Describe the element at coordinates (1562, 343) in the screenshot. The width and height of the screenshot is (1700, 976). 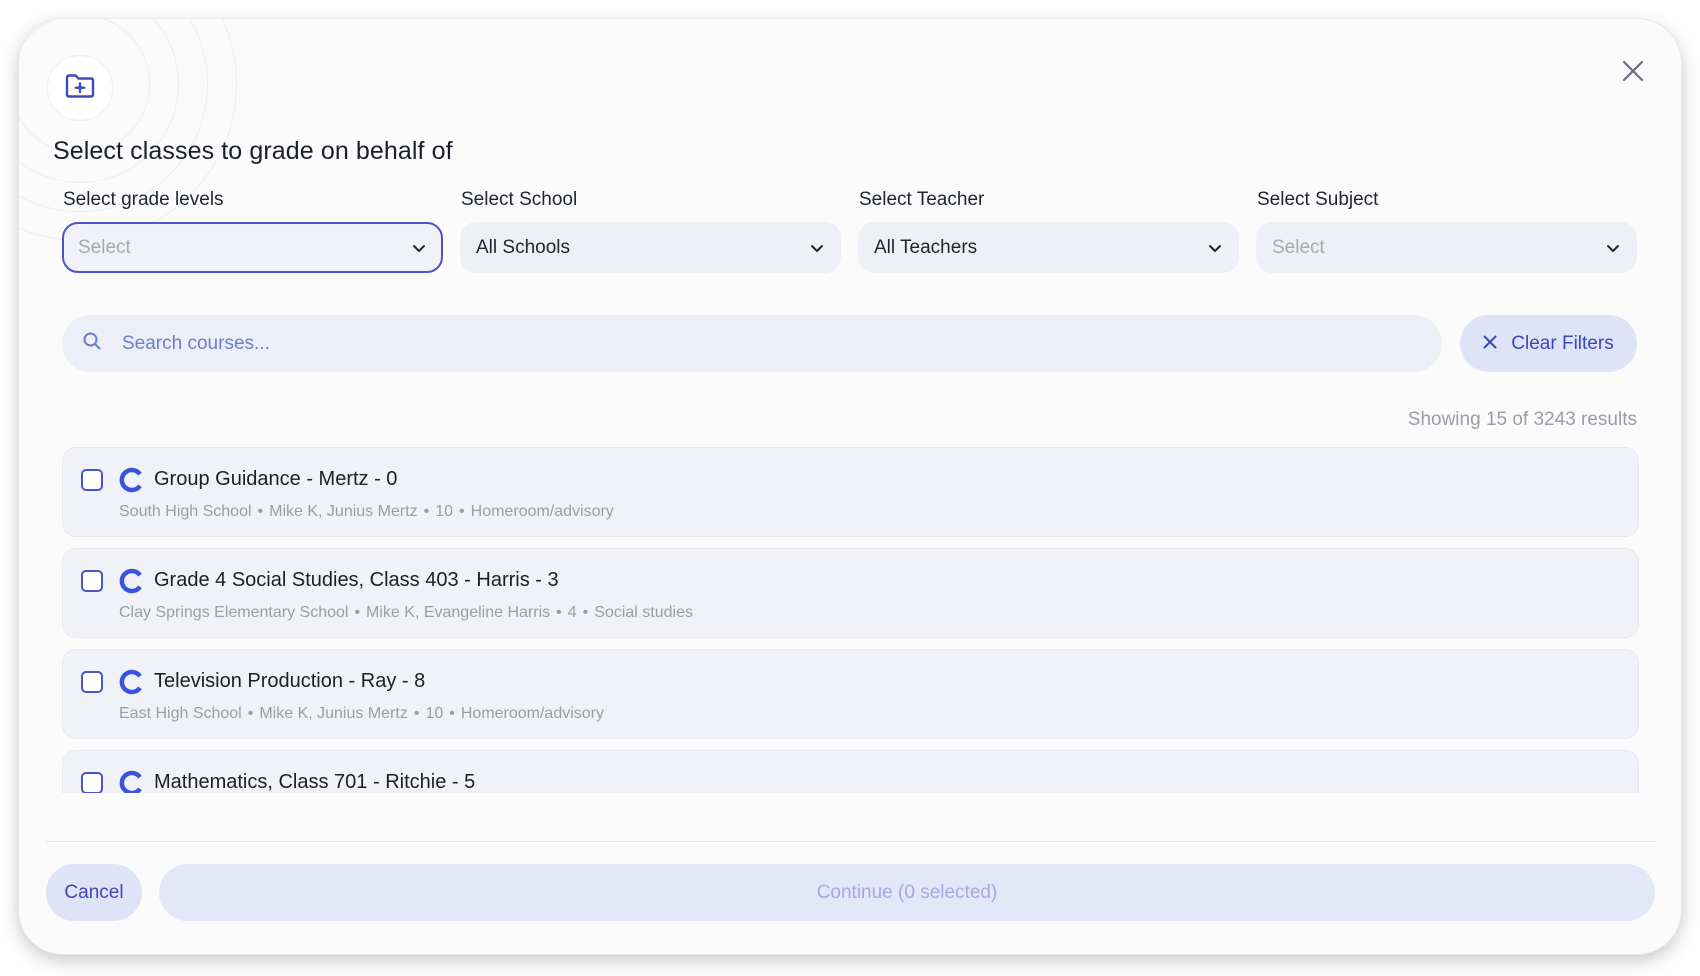
I see `clear-filters-label: Clear Filters` at that location.